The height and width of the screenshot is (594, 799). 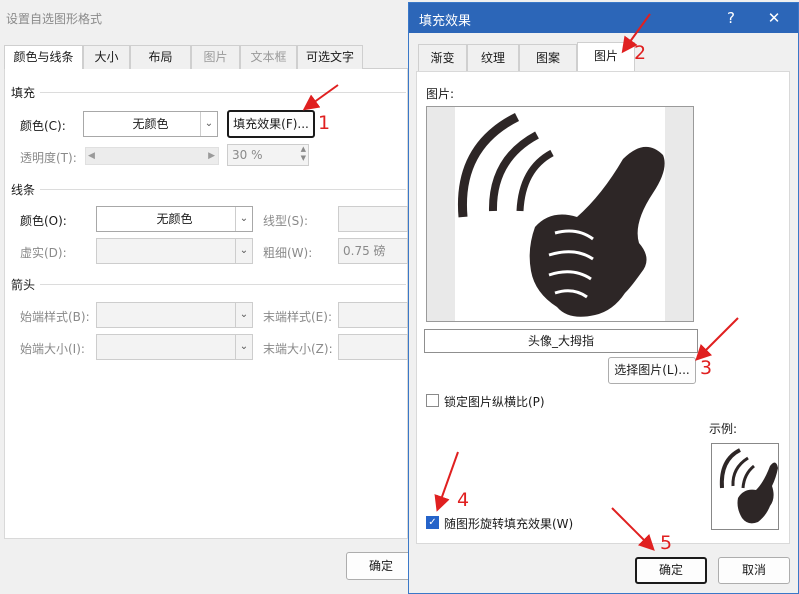 I want to click on annotation-number-4: 4, so click(x=463, y=500).